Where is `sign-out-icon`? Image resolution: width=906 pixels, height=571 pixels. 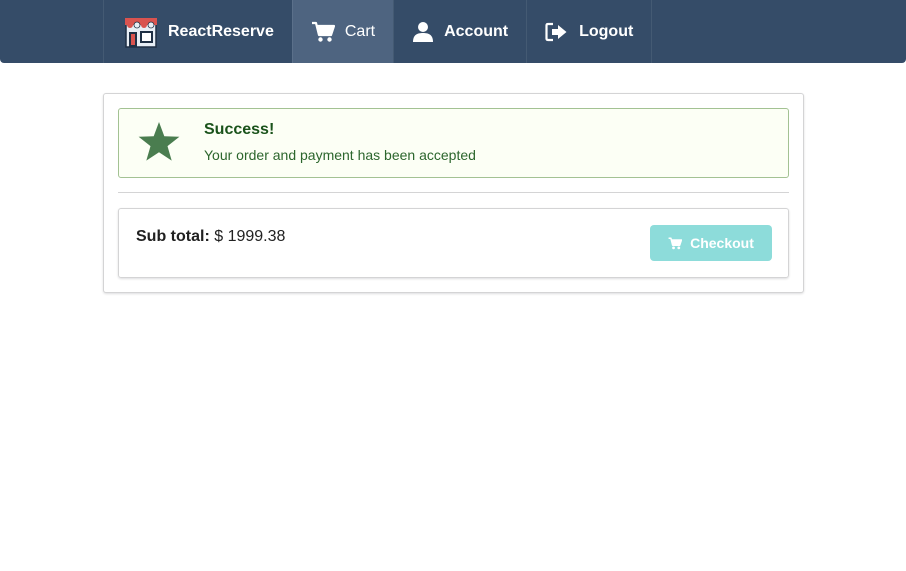
sign-out-icon is located at coordinates (557, 32).